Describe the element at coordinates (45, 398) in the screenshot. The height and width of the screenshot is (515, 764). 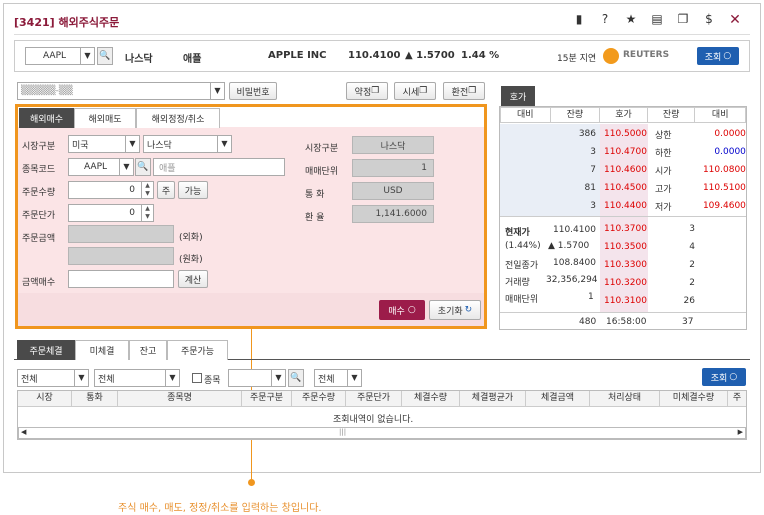
I see `col-header: 시장` at that location.